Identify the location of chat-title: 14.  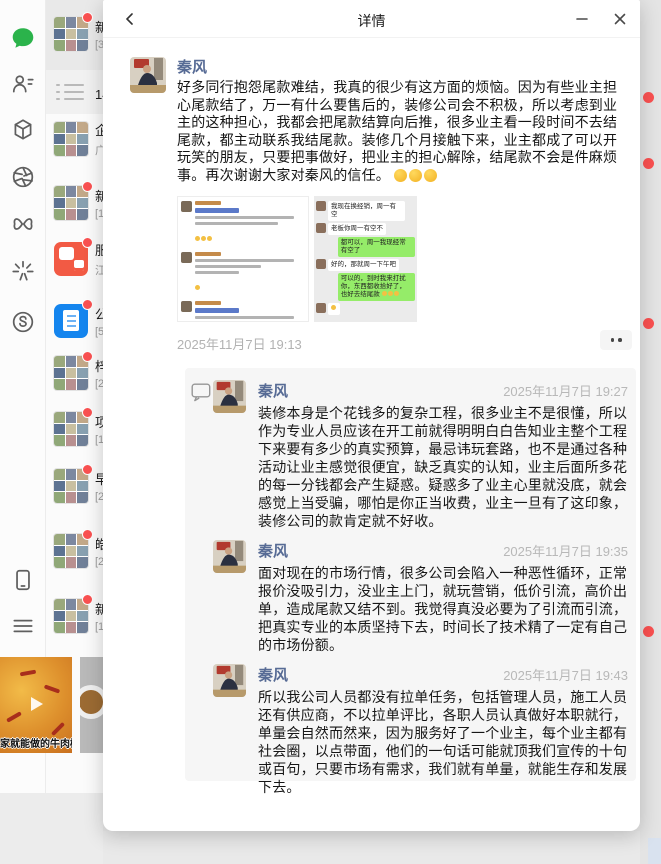
(99, 94).